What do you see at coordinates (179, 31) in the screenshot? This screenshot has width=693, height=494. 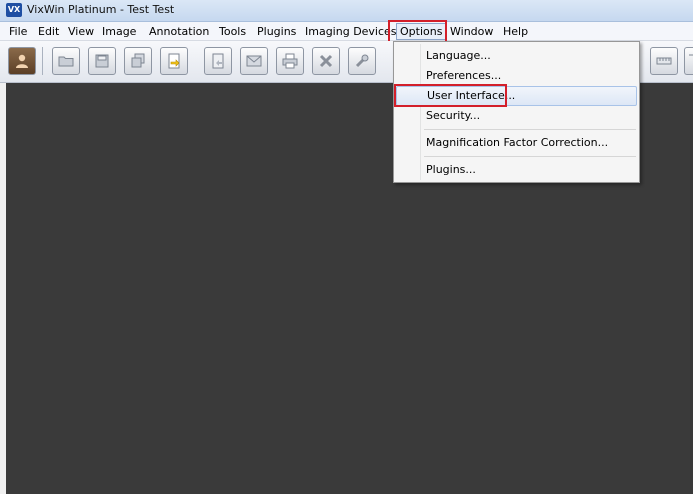 I see `menu-annotation: Annotation` at bounding box center [179, 31].